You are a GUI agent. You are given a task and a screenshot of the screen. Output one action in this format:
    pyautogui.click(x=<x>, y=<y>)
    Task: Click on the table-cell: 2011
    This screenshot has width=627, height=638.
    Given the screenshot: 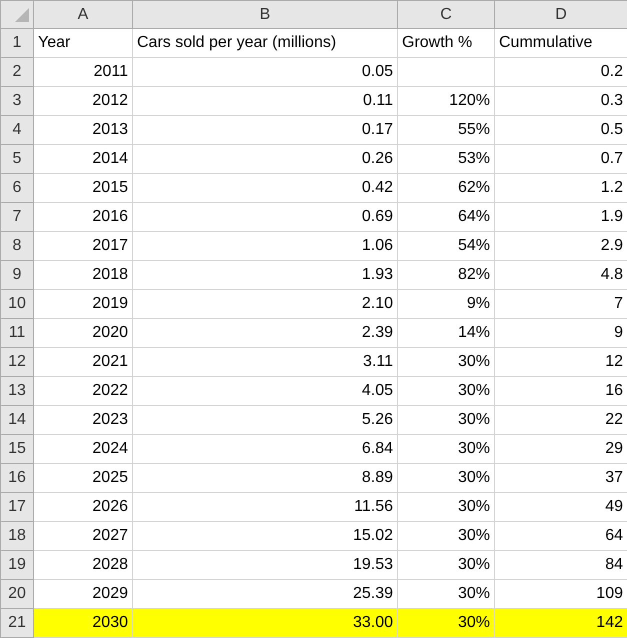 What is the action you would take?
    pyautogui.click(x=83, y=72)
    